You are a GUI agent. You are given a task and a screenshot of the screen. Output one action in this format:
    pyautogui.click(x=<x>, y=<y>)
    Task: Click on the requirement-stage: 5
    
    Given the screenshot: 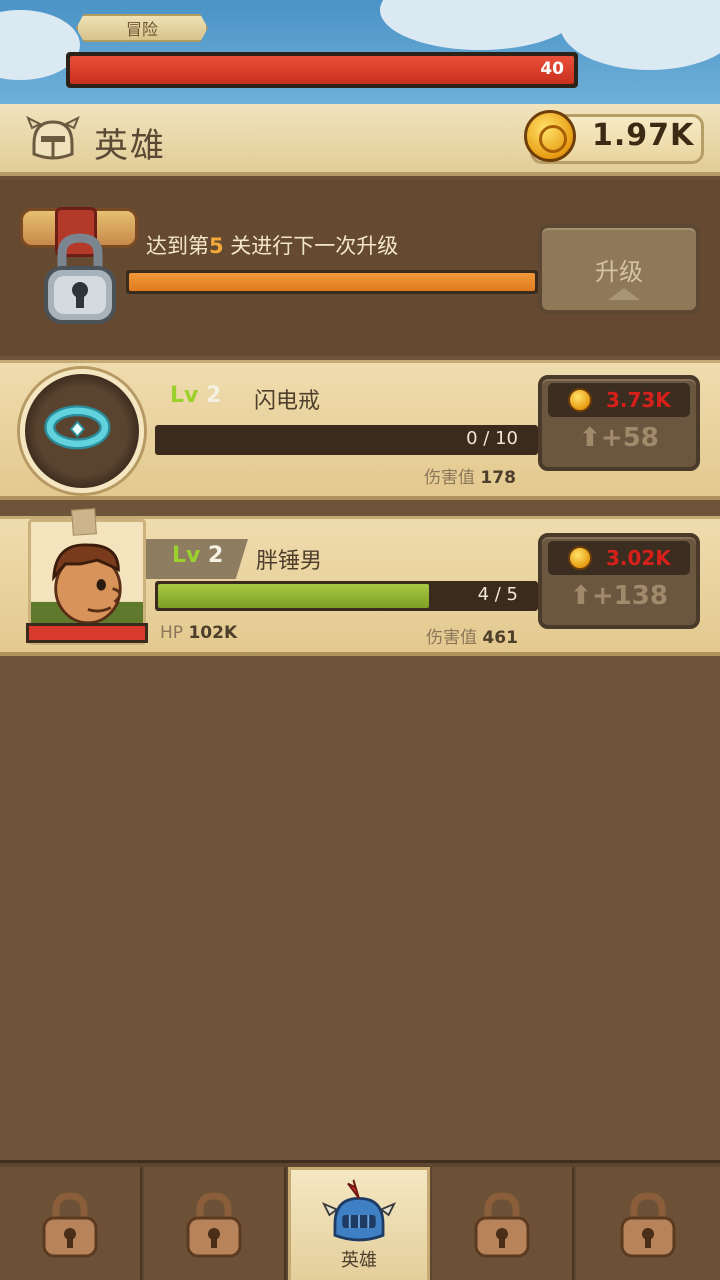 What is the action you would take?
    pyautogui.click(x=216, y=246)
    